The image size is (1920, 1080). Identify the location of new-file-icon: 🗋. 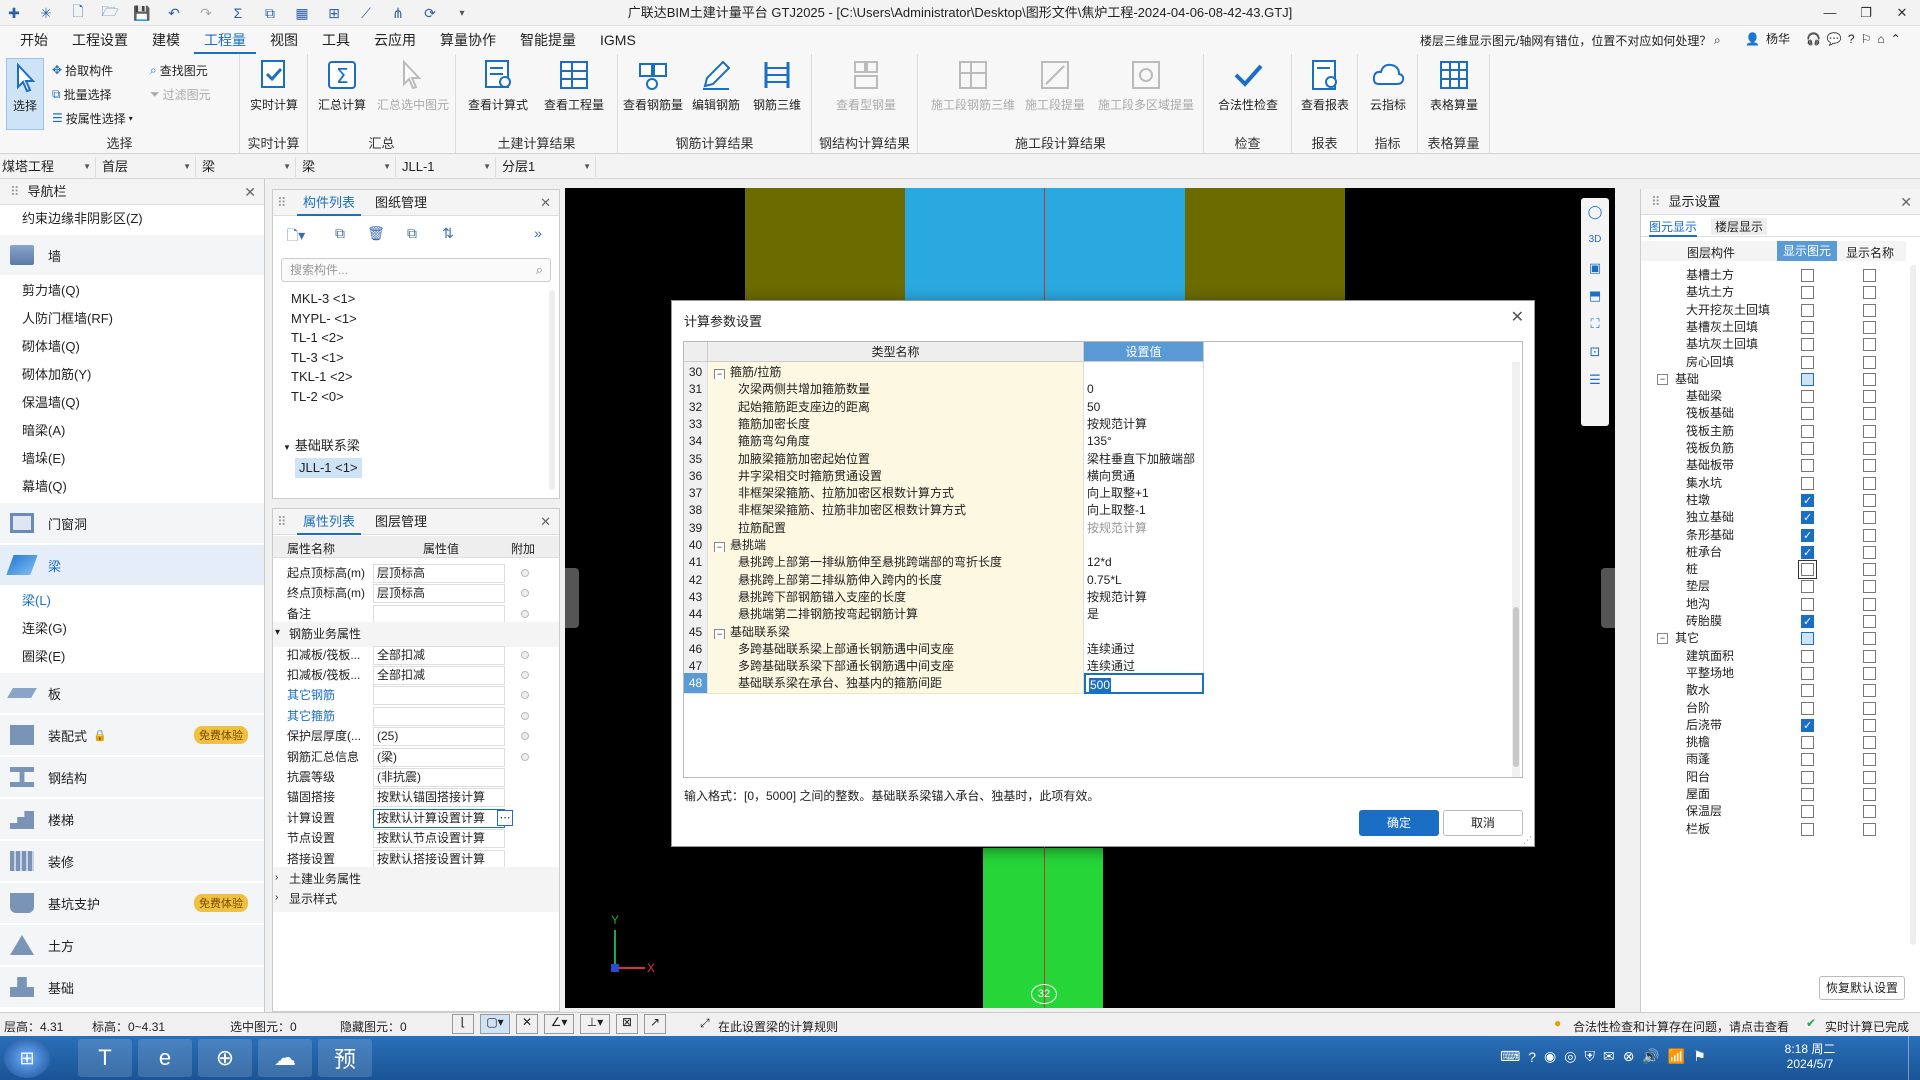
(78, 13).